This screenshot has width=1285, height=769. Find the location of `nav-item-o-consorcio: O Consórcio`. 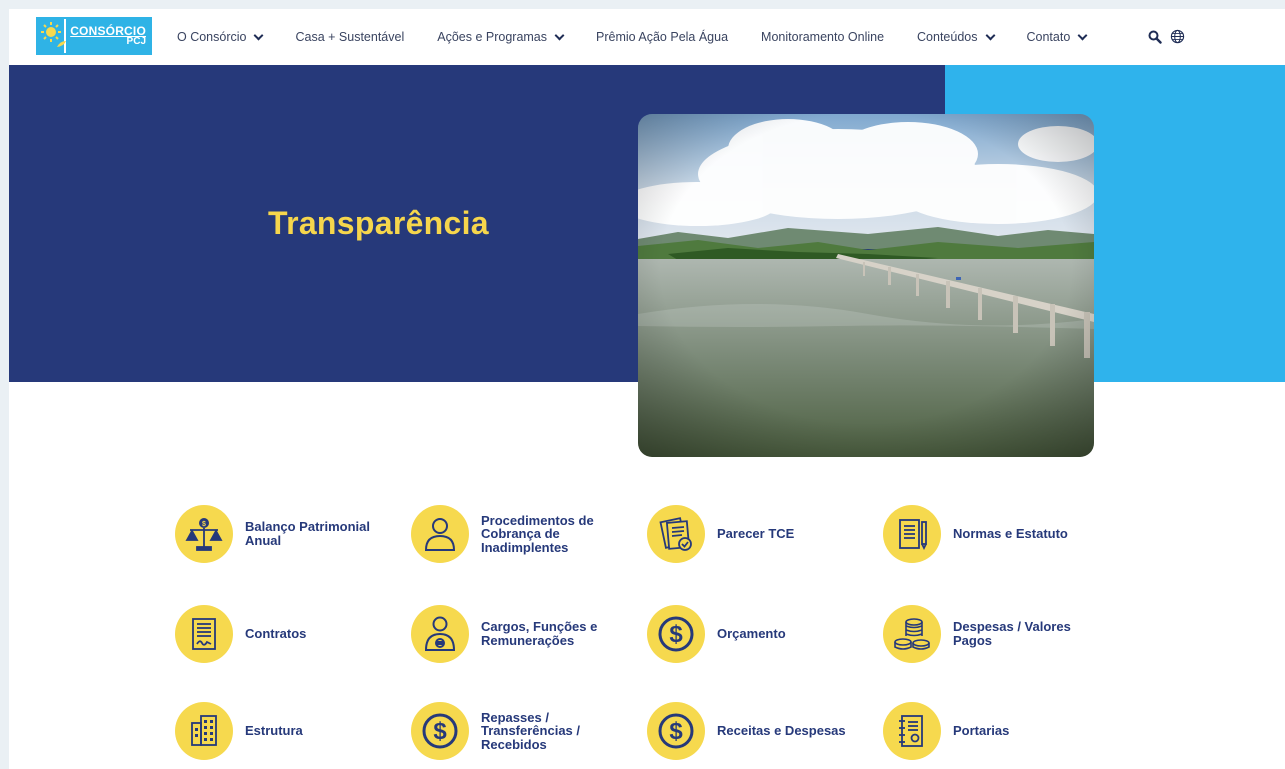

nav-item-o-consorcio: O Consórcio is located at coordinates (220, 37).